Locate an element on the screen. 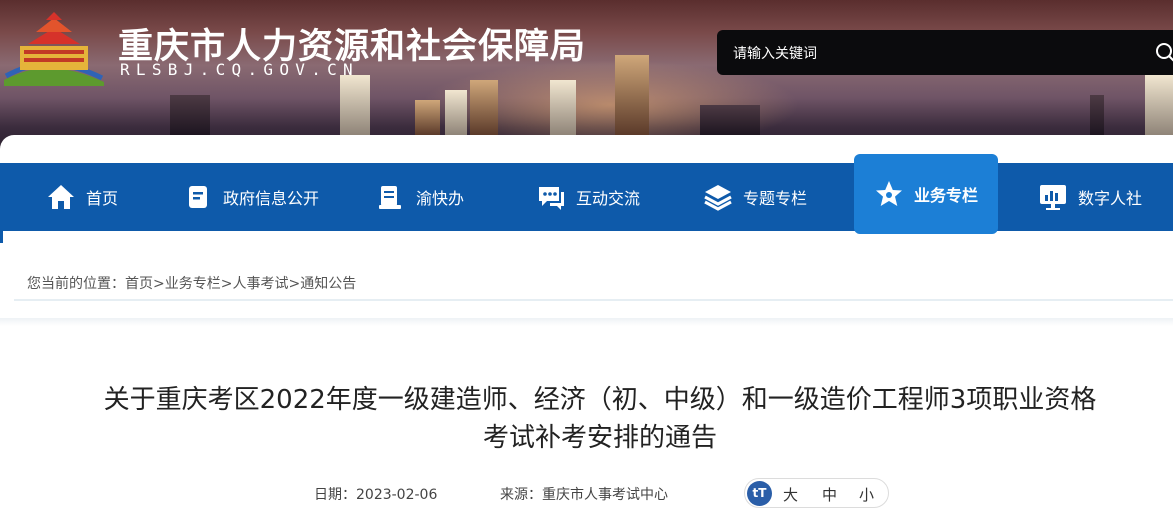 The image size is (1173, 516). date-value: 2023-02-06 is located at coordinates (397, 495).